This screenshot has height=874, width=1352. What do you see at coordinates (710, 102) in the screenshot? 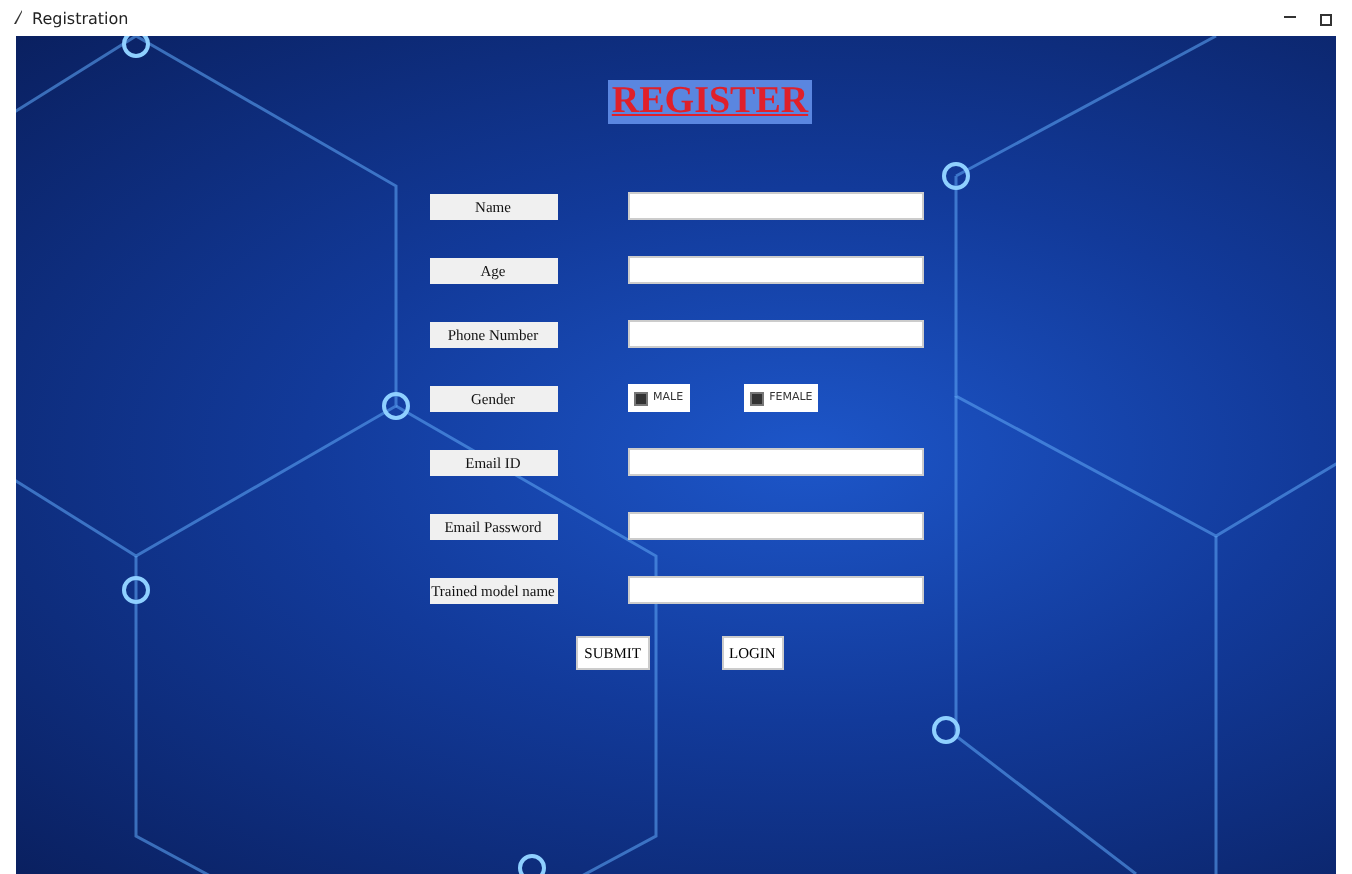
I see `register-heading: REGISTER` at bounding box center [710, 102].